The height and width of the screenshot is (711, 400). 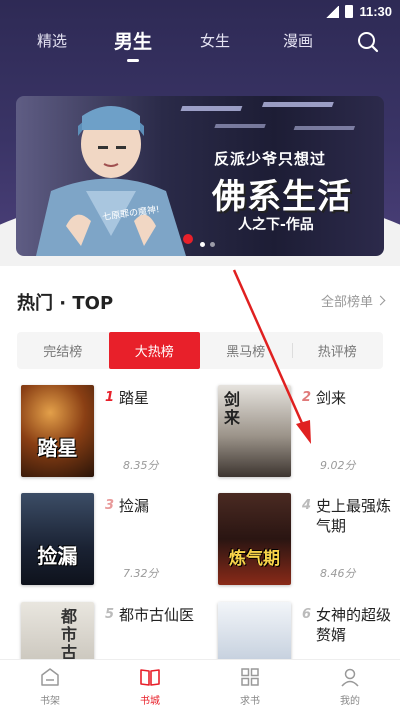 I want to click on top-nav: 精选 男生 女生 漫画, so click(x=200, y=44).